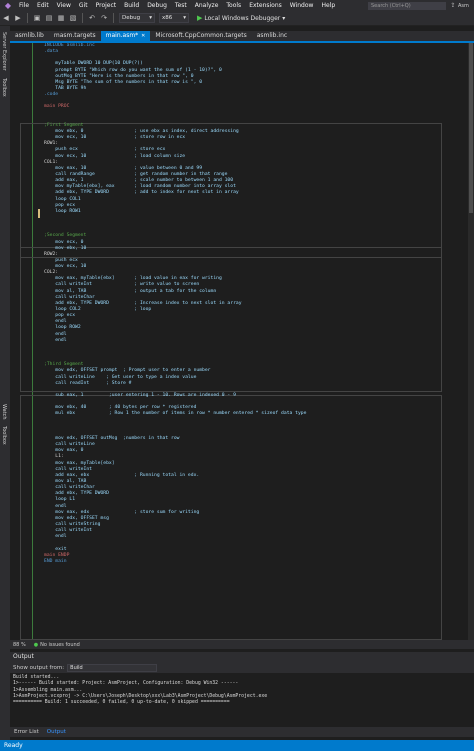  I want to click on undo-icon: ↶, so click(92, 18).